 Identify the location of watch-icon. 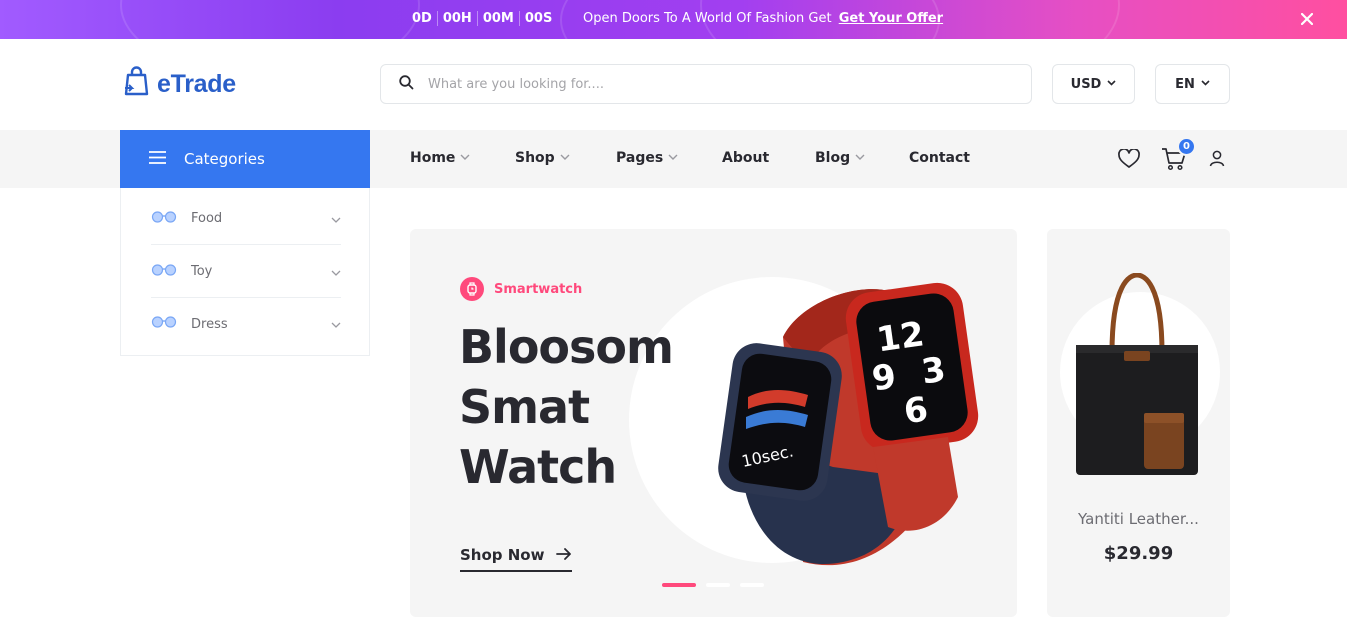
(472, 289).